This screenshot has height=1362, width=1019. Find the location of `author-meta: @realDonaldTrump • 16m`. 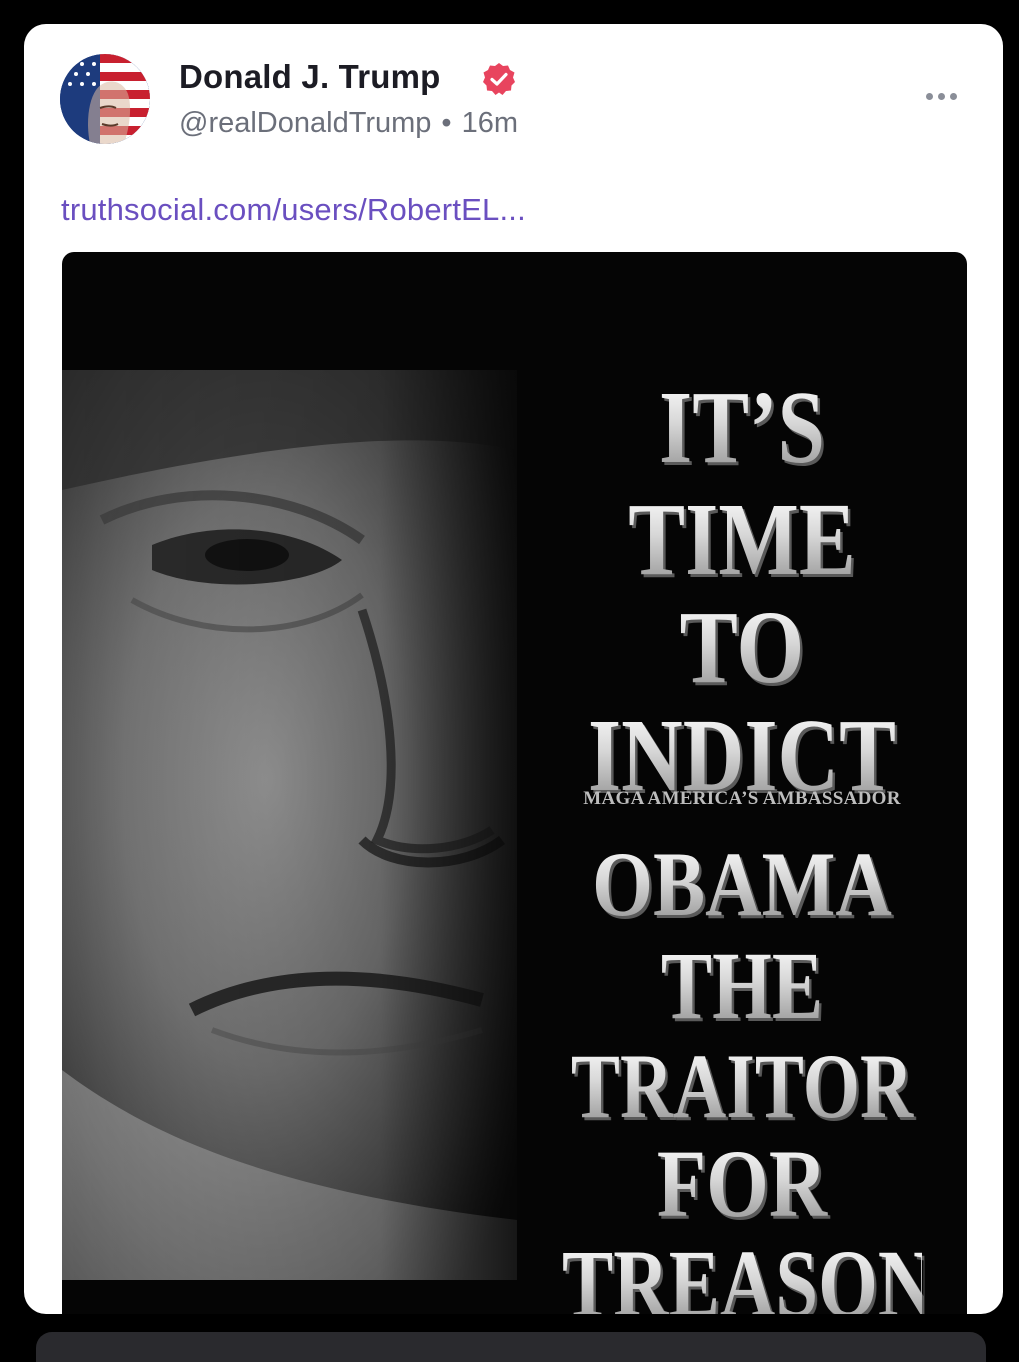

author-meta: @realDonaldTrump • 16m is located at coordinates (348, 123).